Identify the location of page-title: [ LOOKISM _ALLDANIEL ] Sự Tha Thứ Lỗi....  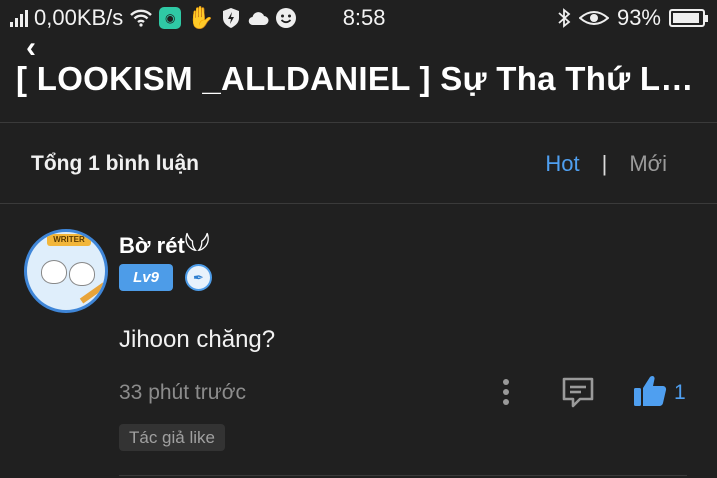
(361, 78).